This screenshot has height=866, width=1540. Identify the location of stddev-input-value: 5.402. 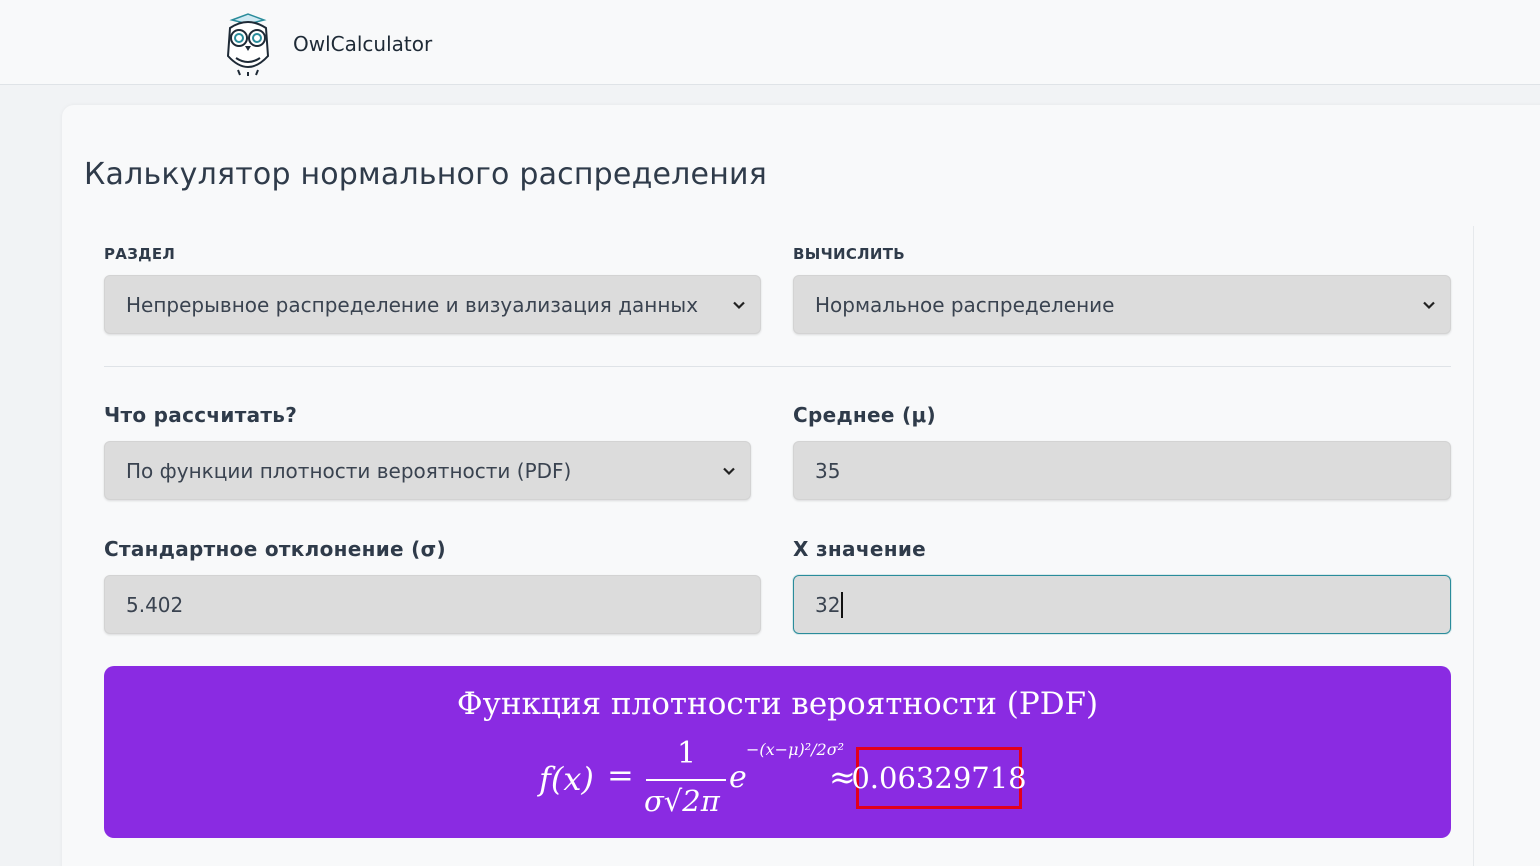
(155, 604).